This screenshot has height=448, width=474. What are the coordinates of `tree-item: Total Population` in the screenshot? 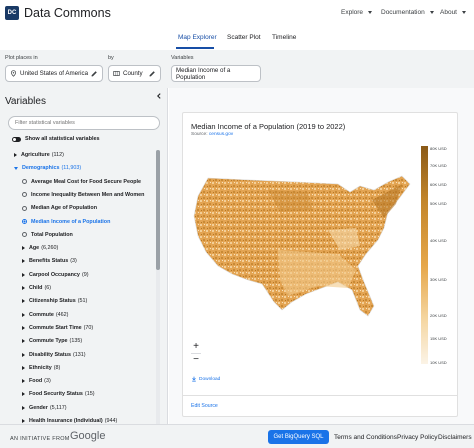 It's located at (47, 235).